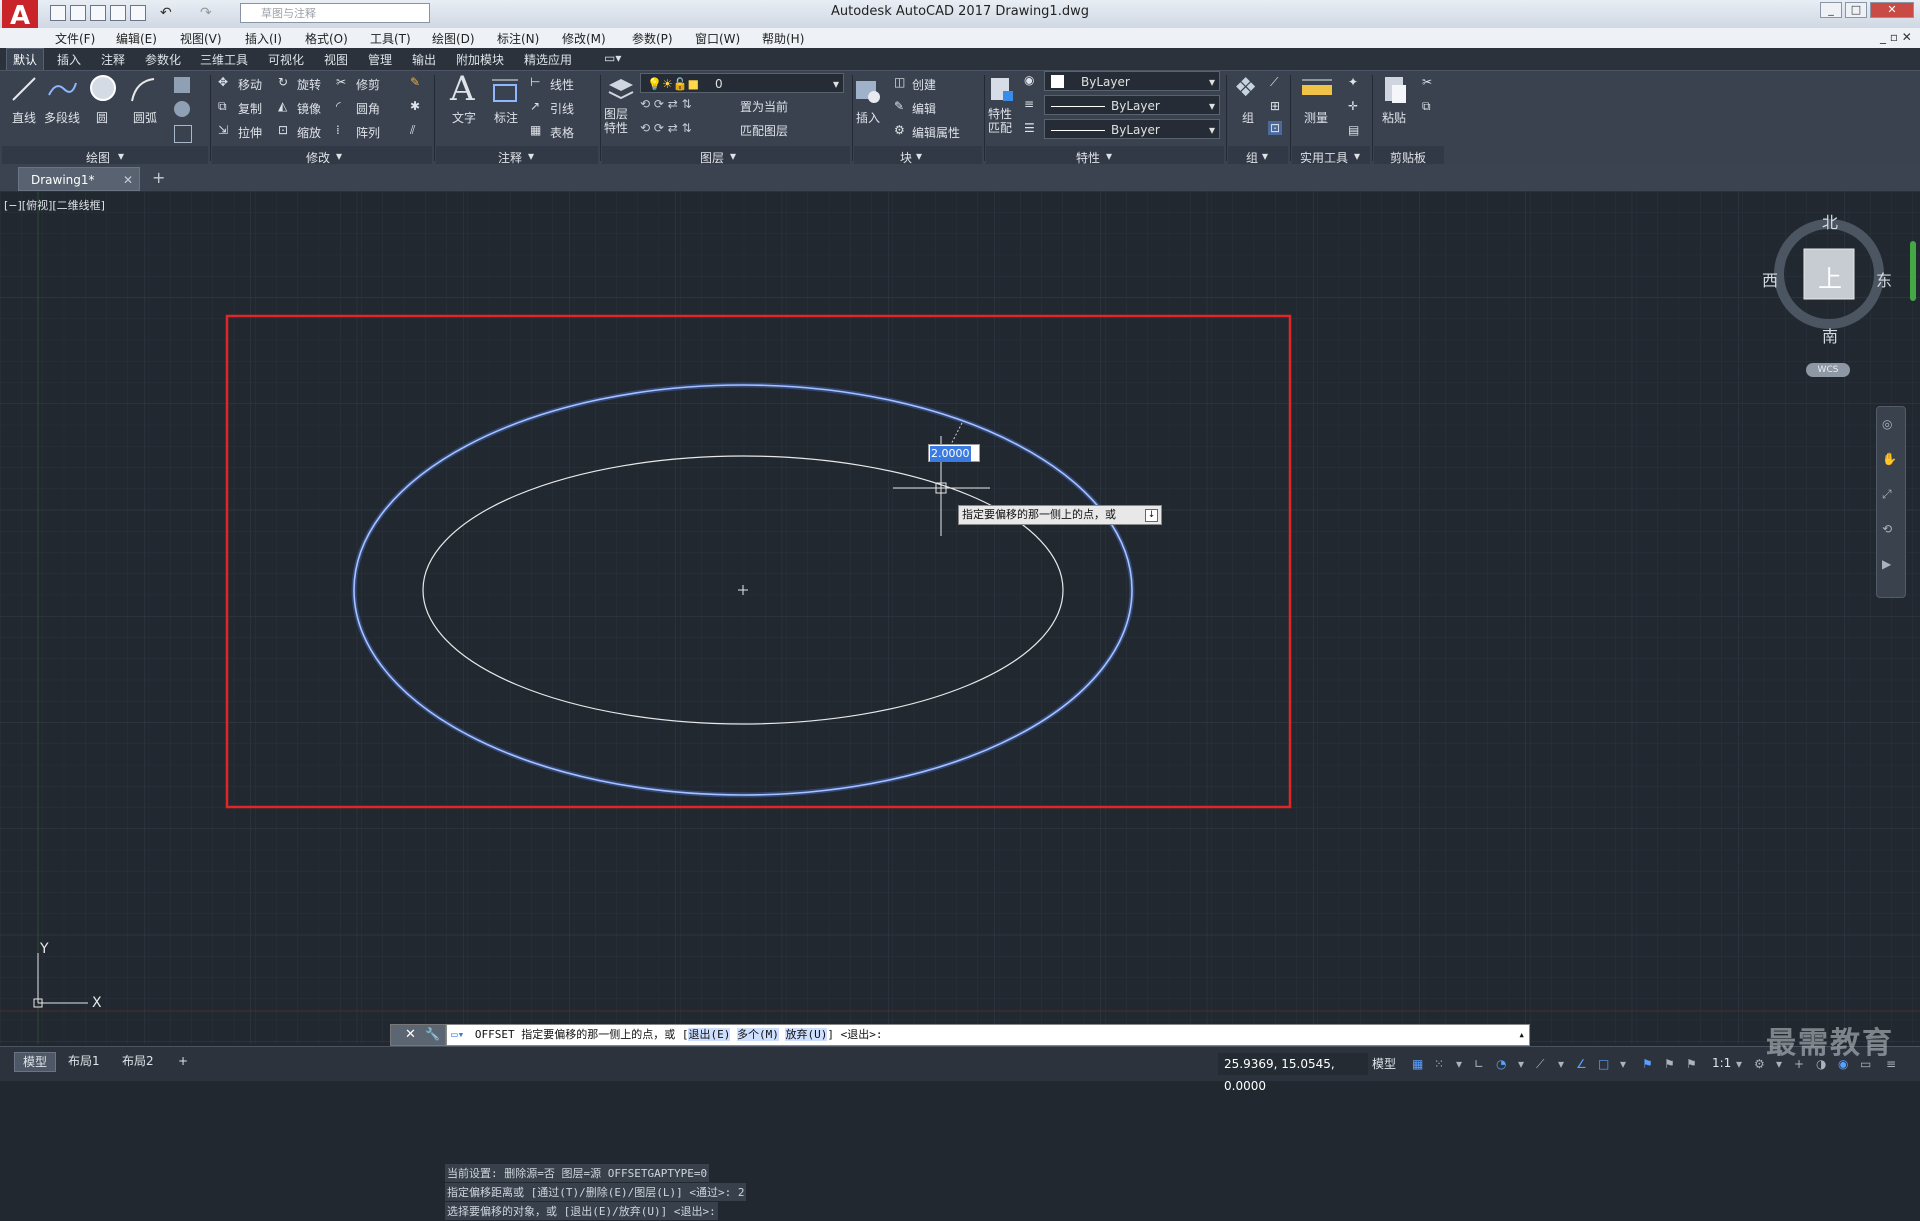  I want to click on add-layout-plus-icon: +, so click(183, 1061).